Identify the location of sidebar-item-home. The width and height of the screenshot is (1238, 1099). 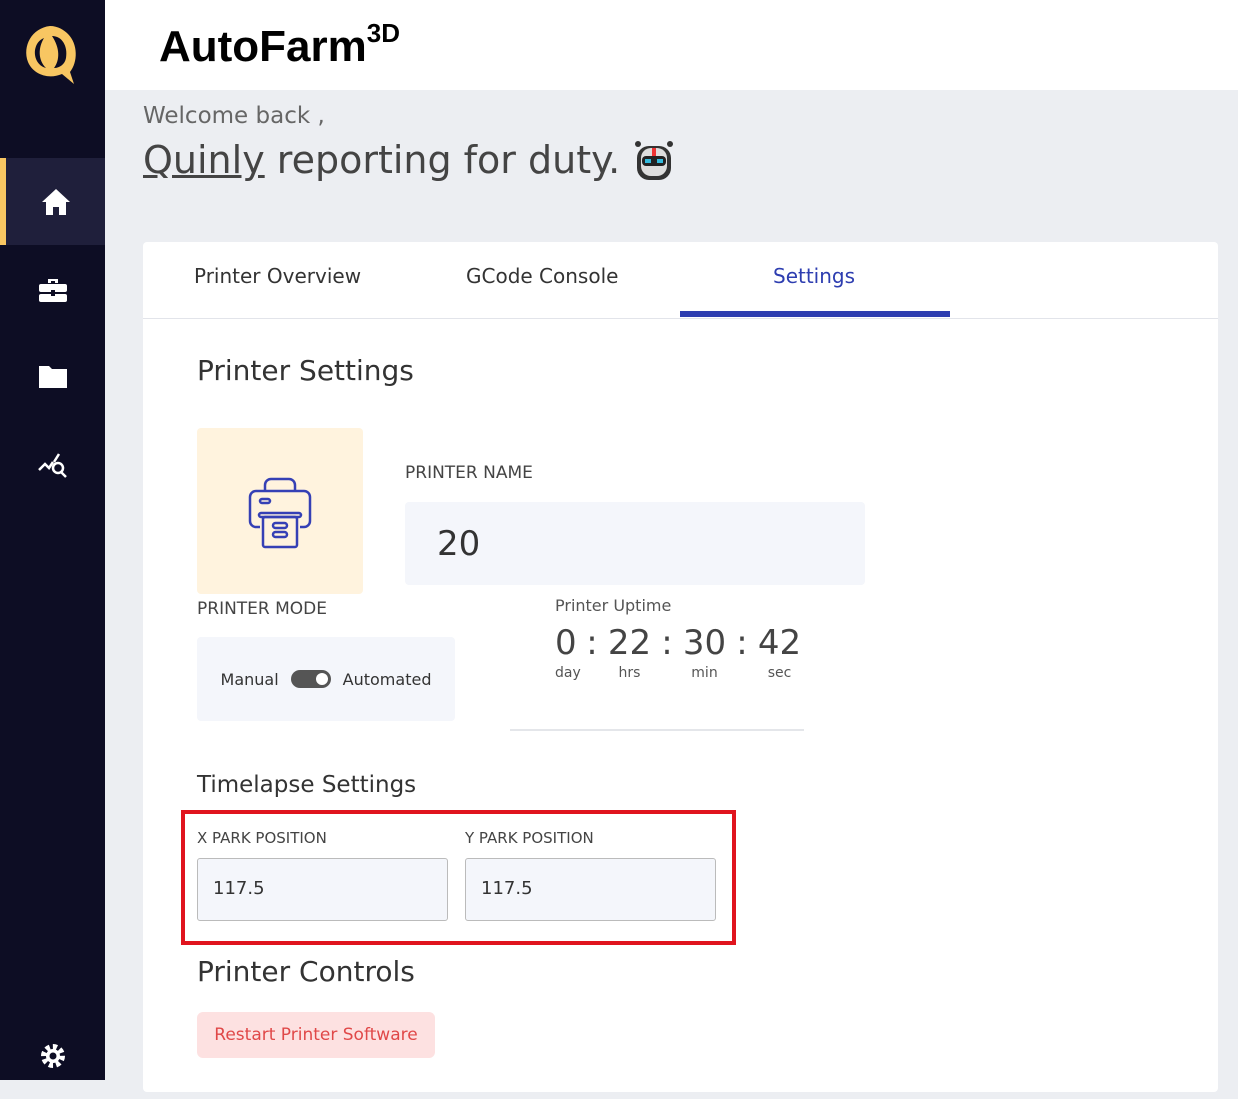
(52, 201).